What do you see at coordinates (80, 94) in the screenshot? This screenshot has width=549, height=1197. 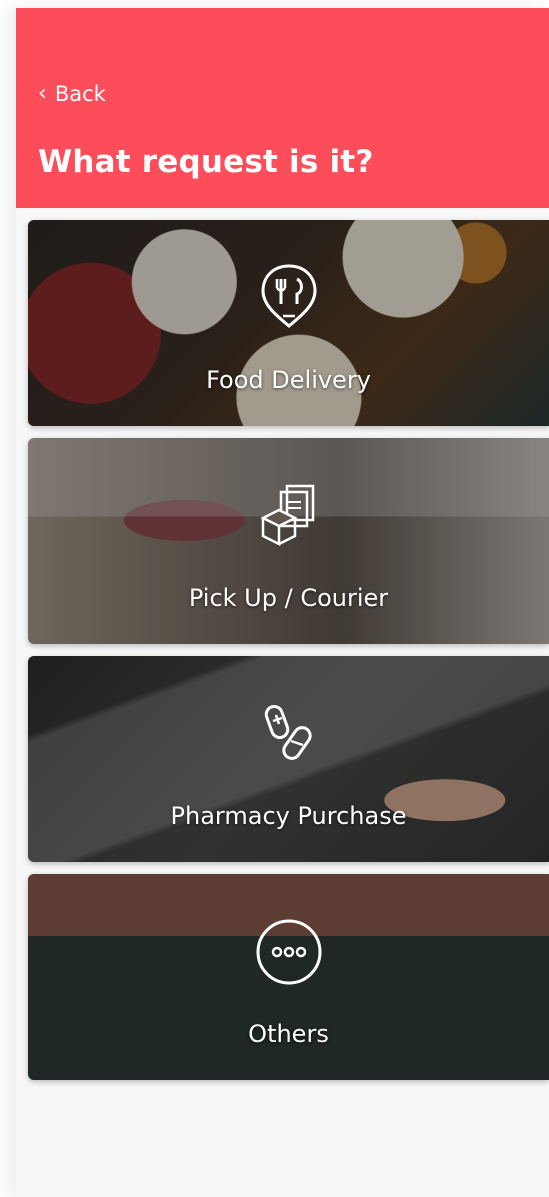 I see `back-label: Back` at bounding box center [80, 94].